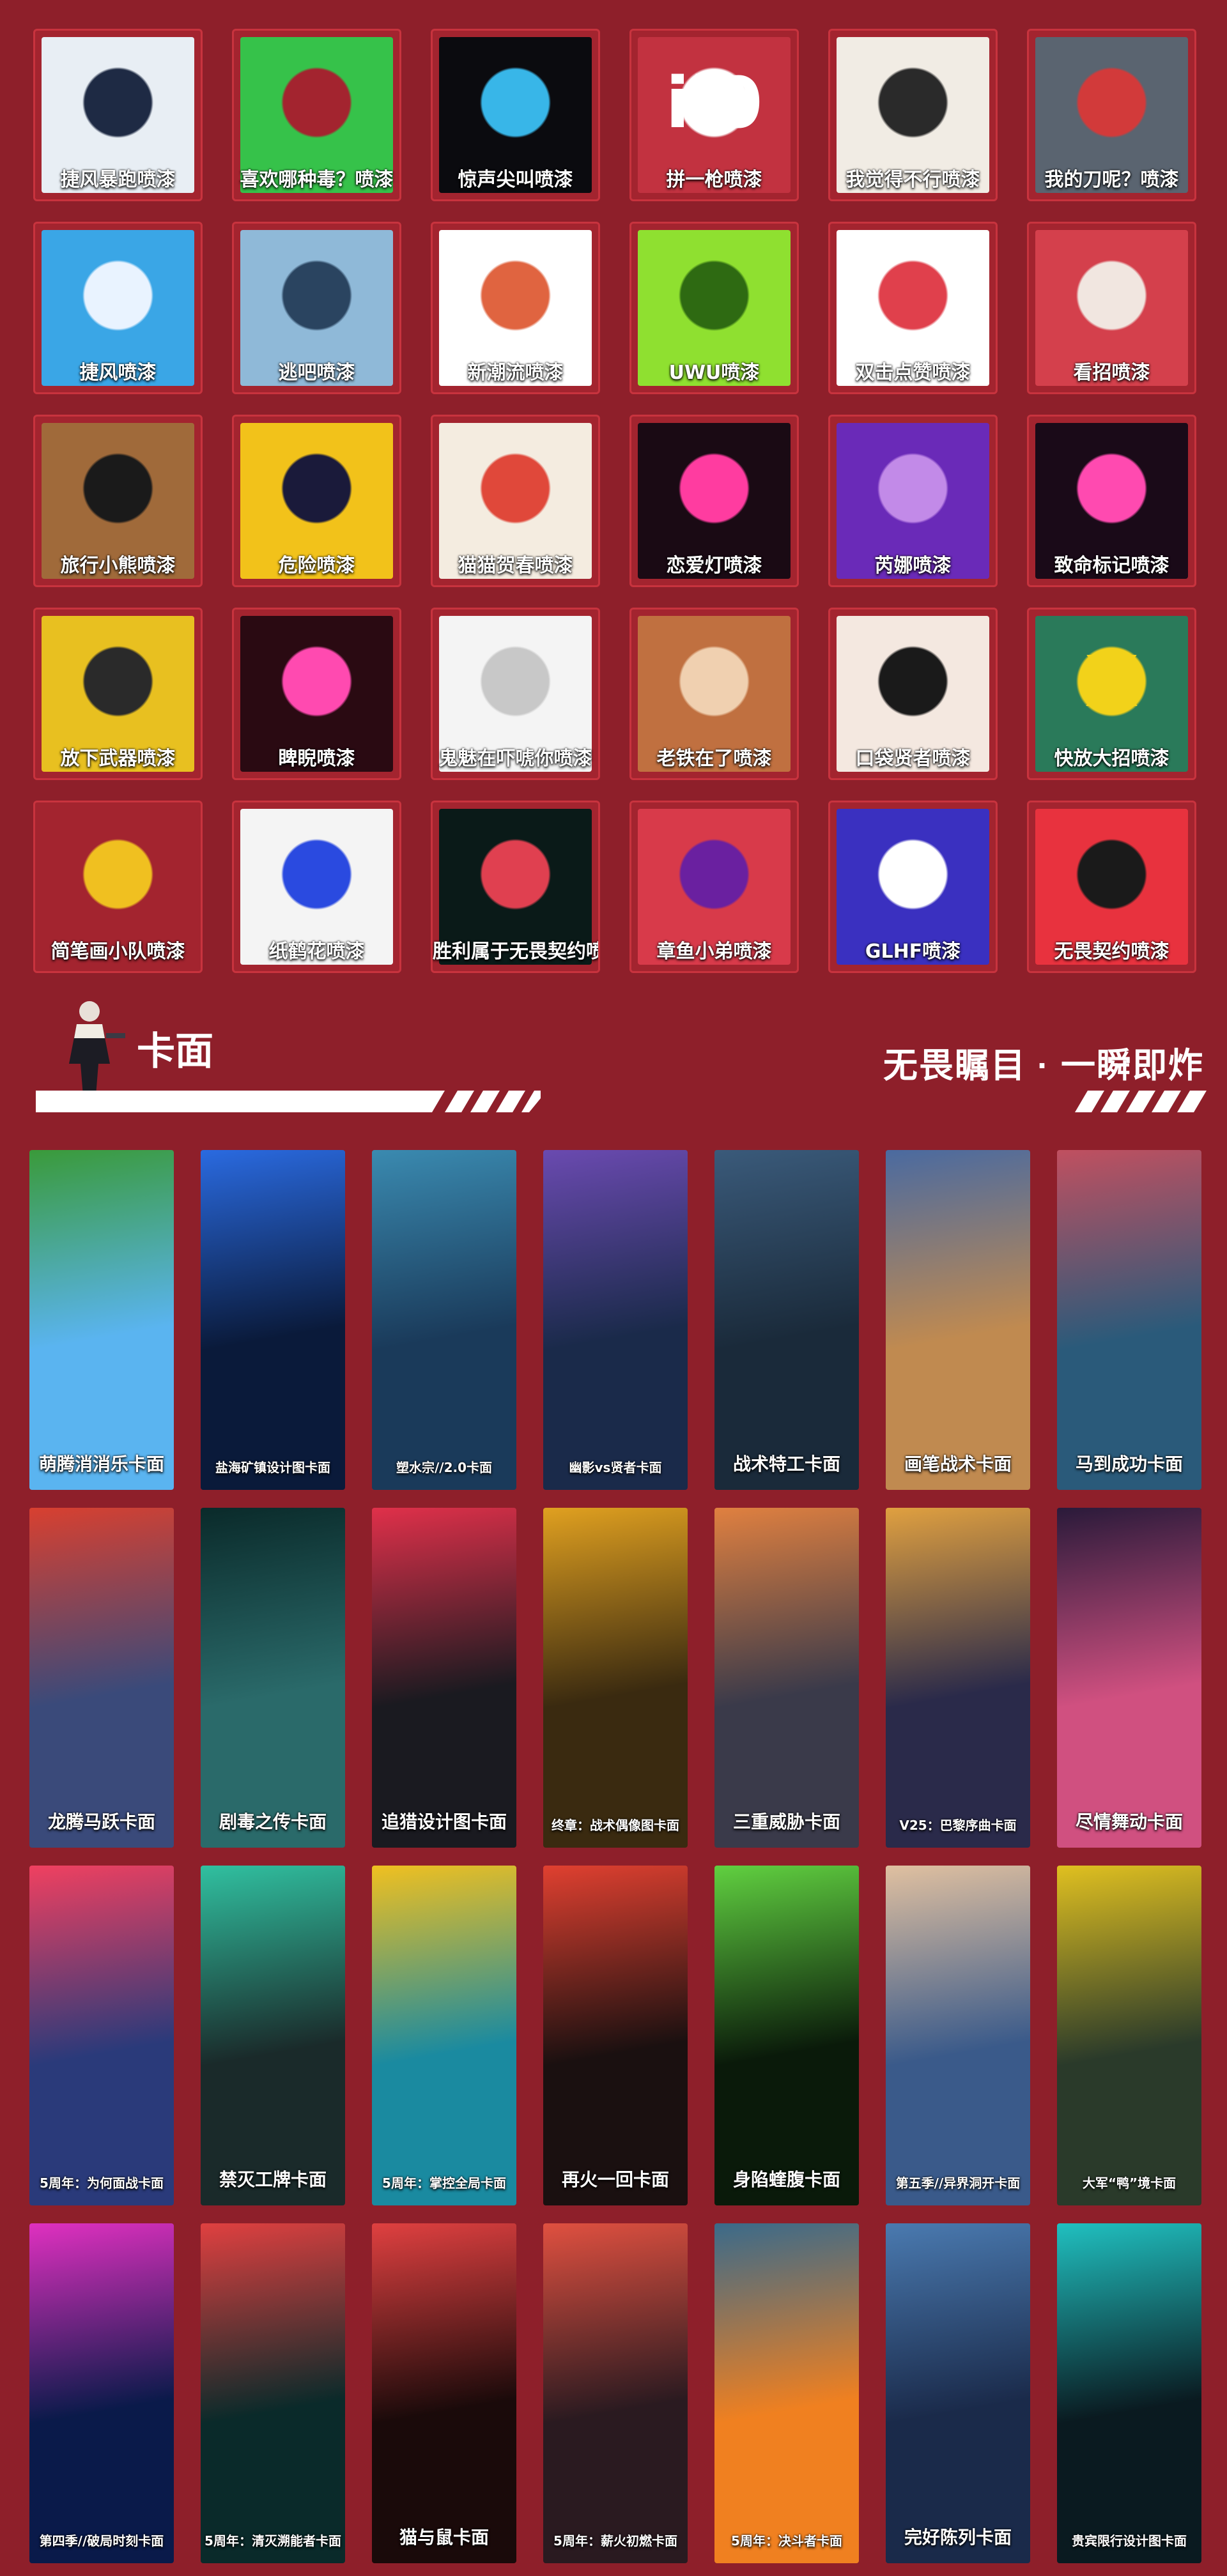  What do you see at coordinates (316, 308) in the screenshot?
I see `spray-tile: 逃吧喷漆` at bounding box center [316, 308].